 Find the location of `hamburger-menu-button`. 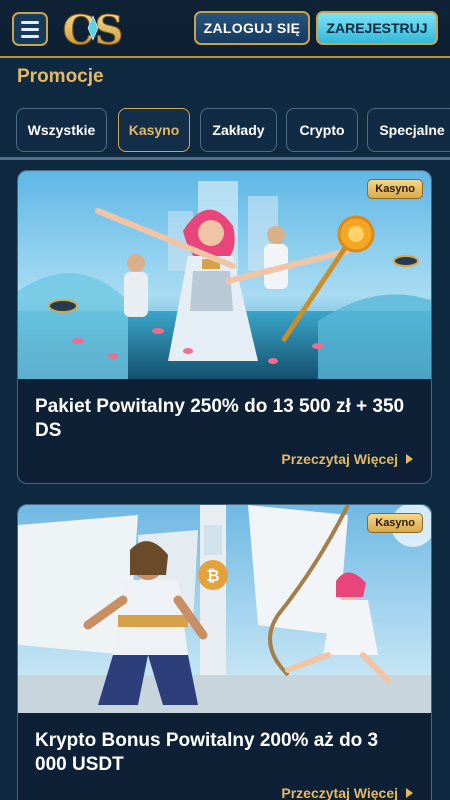

hamburger-menu-button is located at coordinates (30, 29).